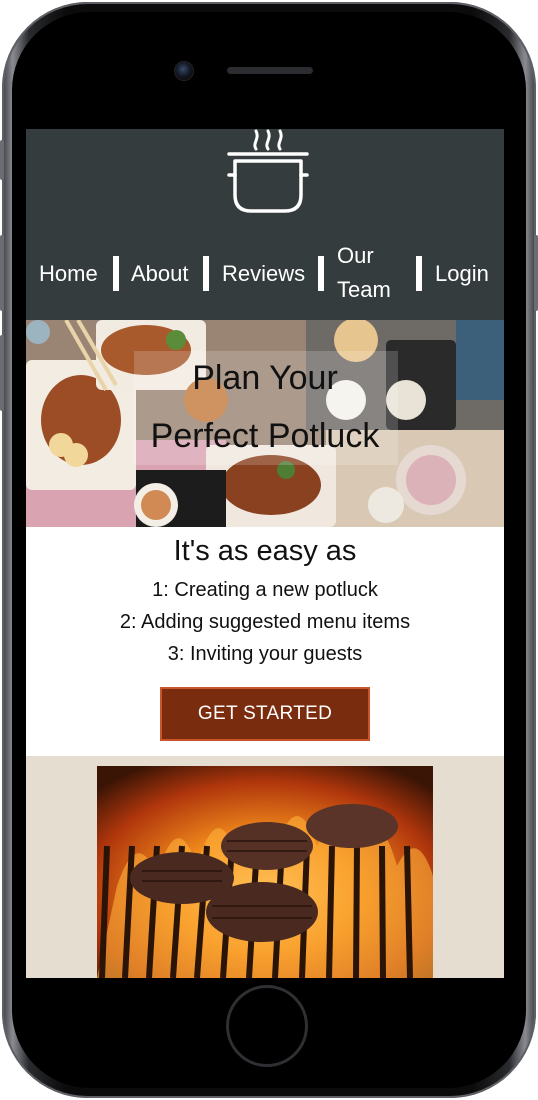  Describe the element at coordinates (68, 274) in the screenshot. I see `nav-home: Home` at that location.